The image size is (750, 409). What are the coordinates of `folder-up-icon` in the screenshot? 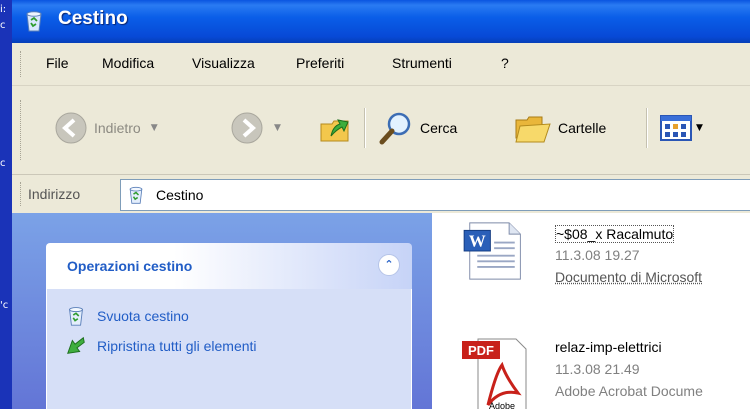 It's located at (334, 130).